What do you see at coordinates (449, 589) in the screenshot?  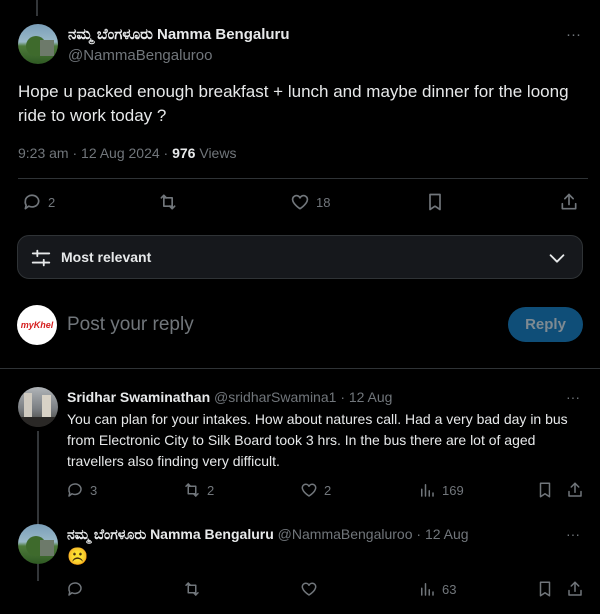 I see `reply-views-count: 63` at bounding box center [449, 589].